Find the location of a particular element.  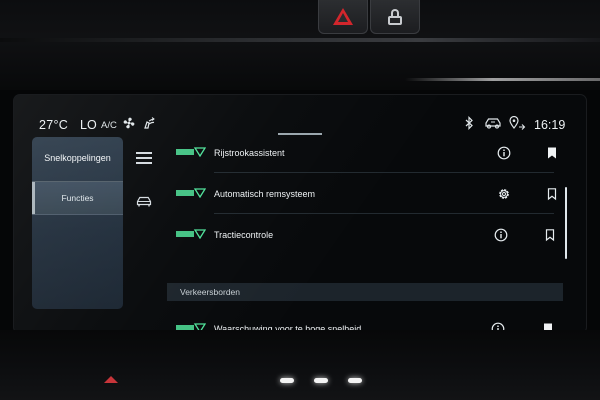

dashboard-trim-highlight is located at coordinates (502, 79).